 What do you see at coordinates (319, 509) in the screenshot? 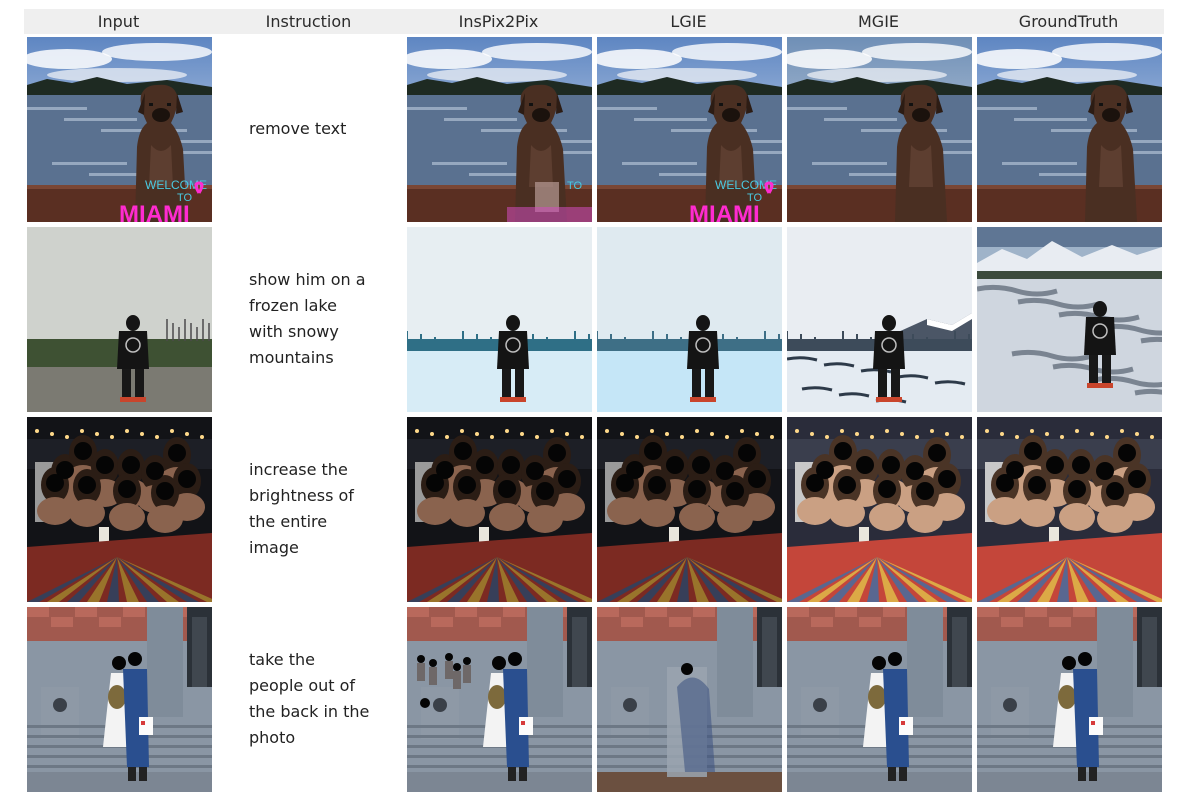
I see `instruction-text: increase the brightness of the entire image` at bounding box center [319, 509].